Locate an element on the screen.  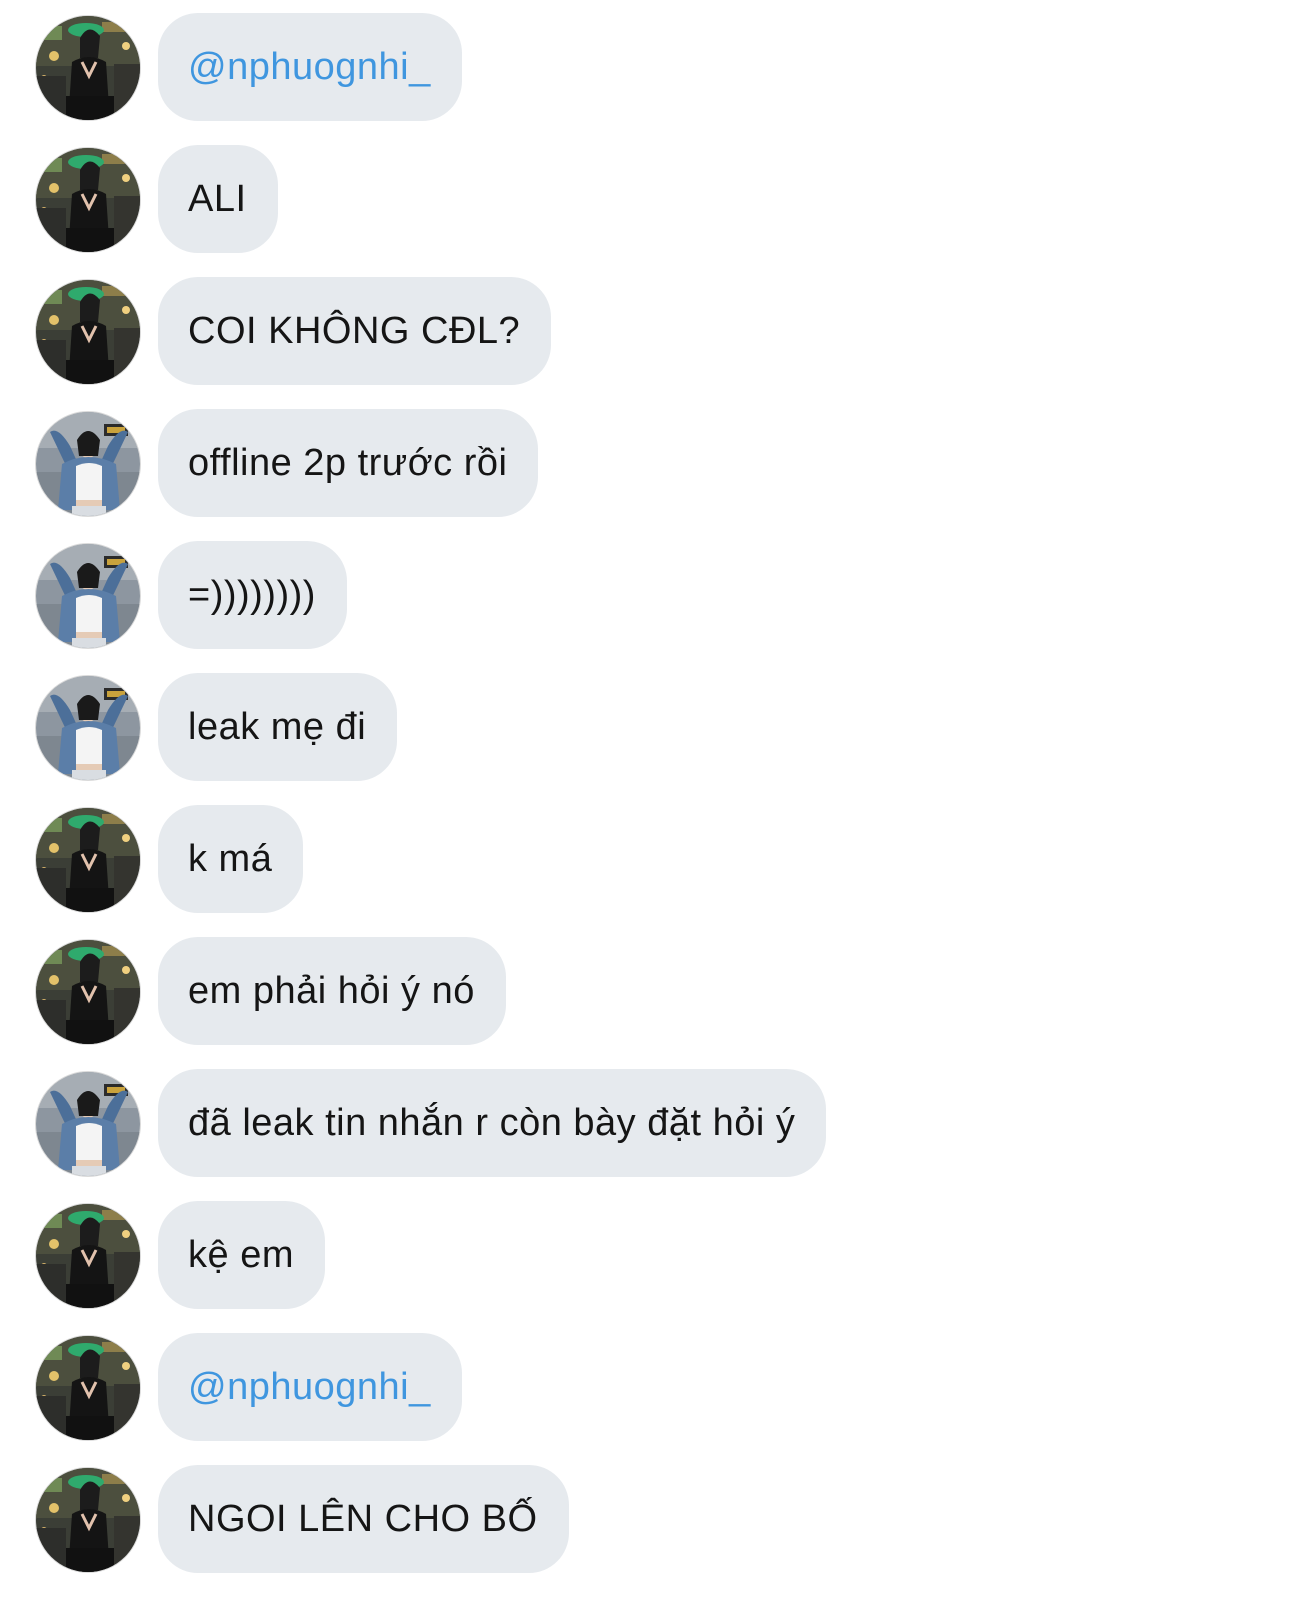
message-bubble: em phải hỏi ý nó is located at coordinates (332, 991).